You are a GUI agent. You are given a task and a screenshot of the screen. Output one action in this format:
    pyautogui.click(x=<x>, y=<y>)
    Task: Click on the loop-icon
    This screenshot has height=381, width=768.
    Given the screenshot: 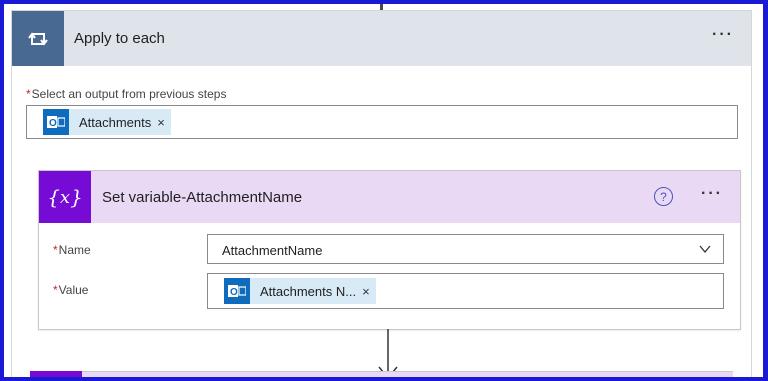 What is the action you would take?
    pyautogui.click(x=38, y=38)
    